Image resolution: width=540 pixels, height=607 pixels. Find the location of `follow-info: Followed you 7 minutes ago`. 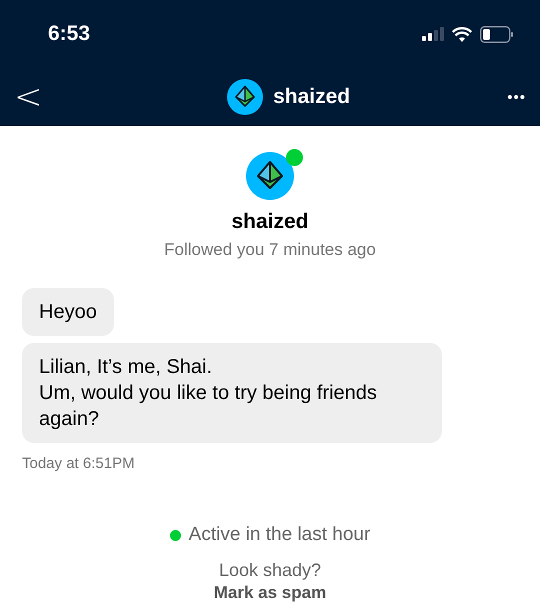

follow-info: Followed you 7 minutes ago is located at coordinates (270, 250).